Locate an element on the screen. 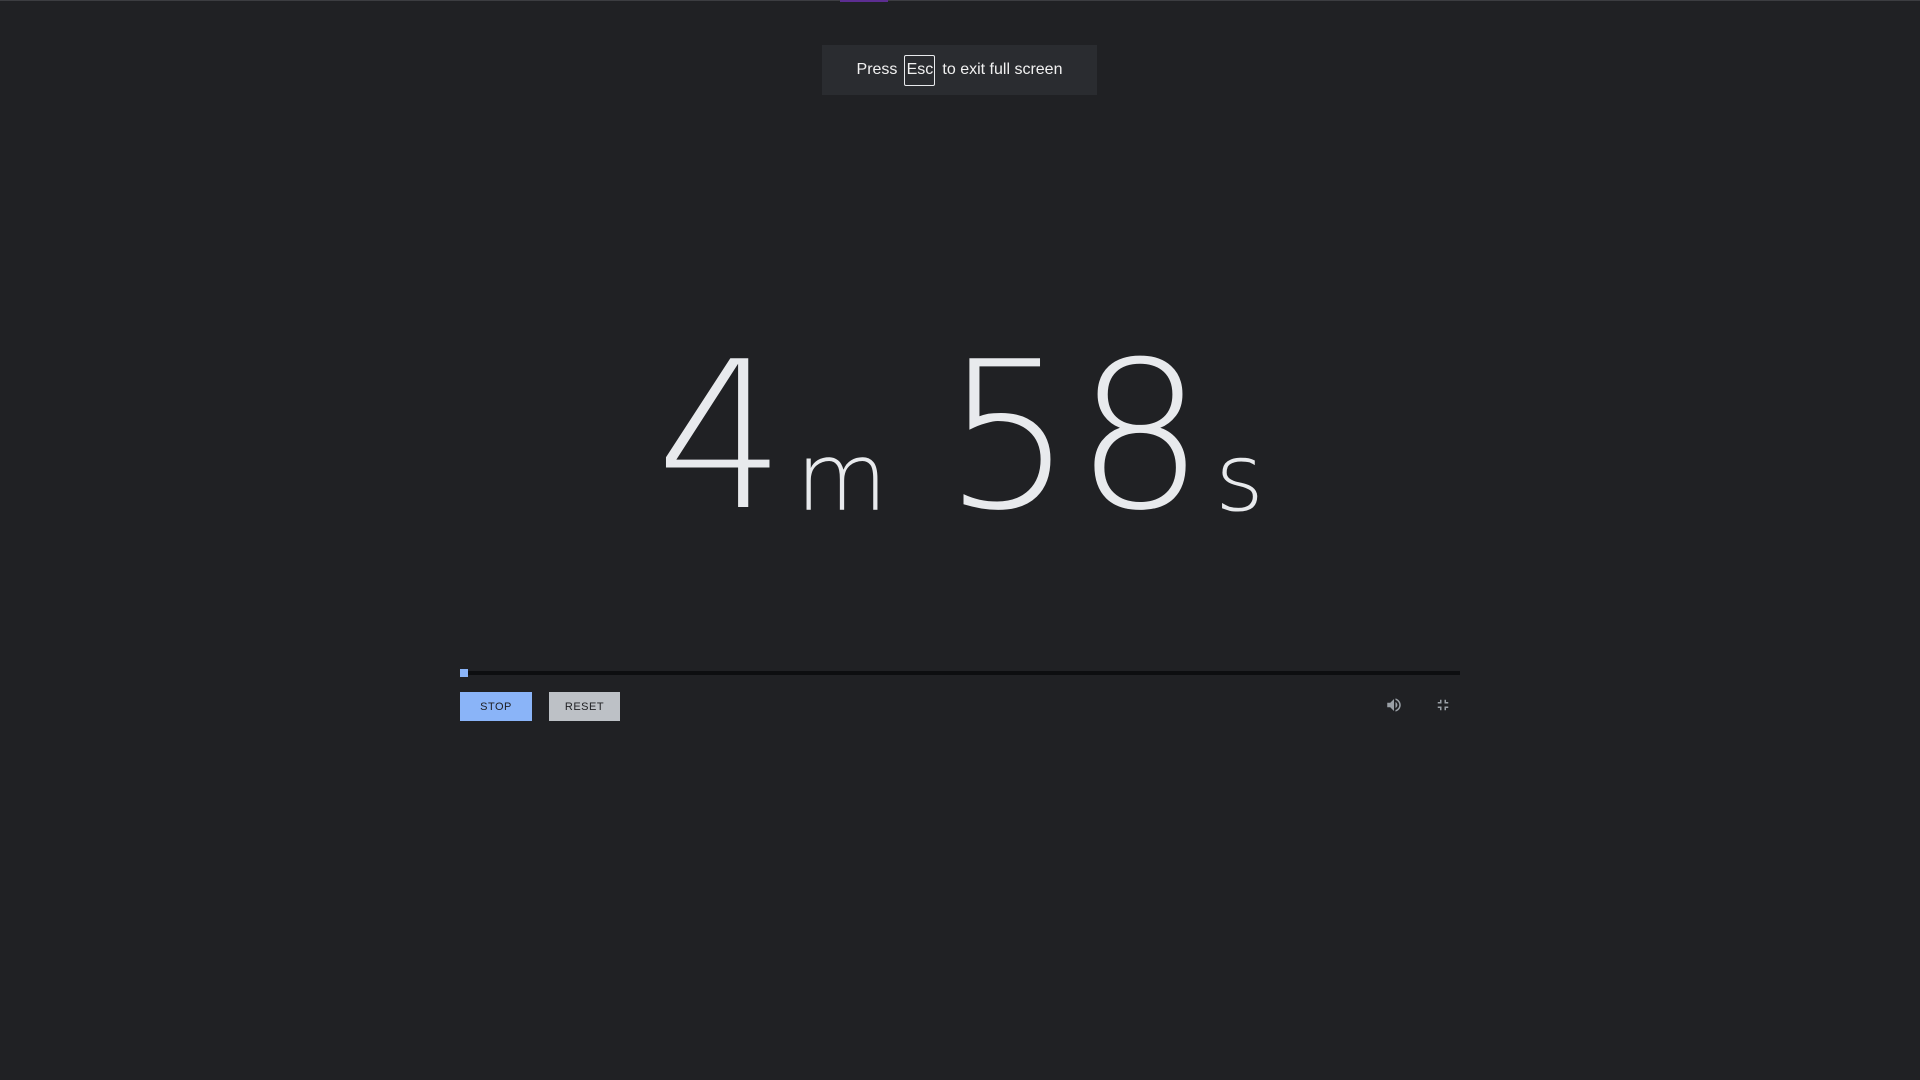  minutes-unit: m is located at coordinates (841, 478).